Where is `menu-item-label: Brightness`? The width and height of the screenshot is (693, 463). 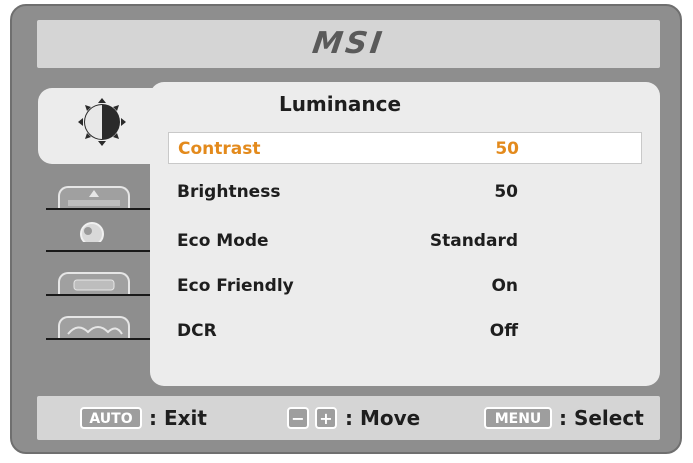 menu-item-label: Brightness is located at coordinates (229, 192).